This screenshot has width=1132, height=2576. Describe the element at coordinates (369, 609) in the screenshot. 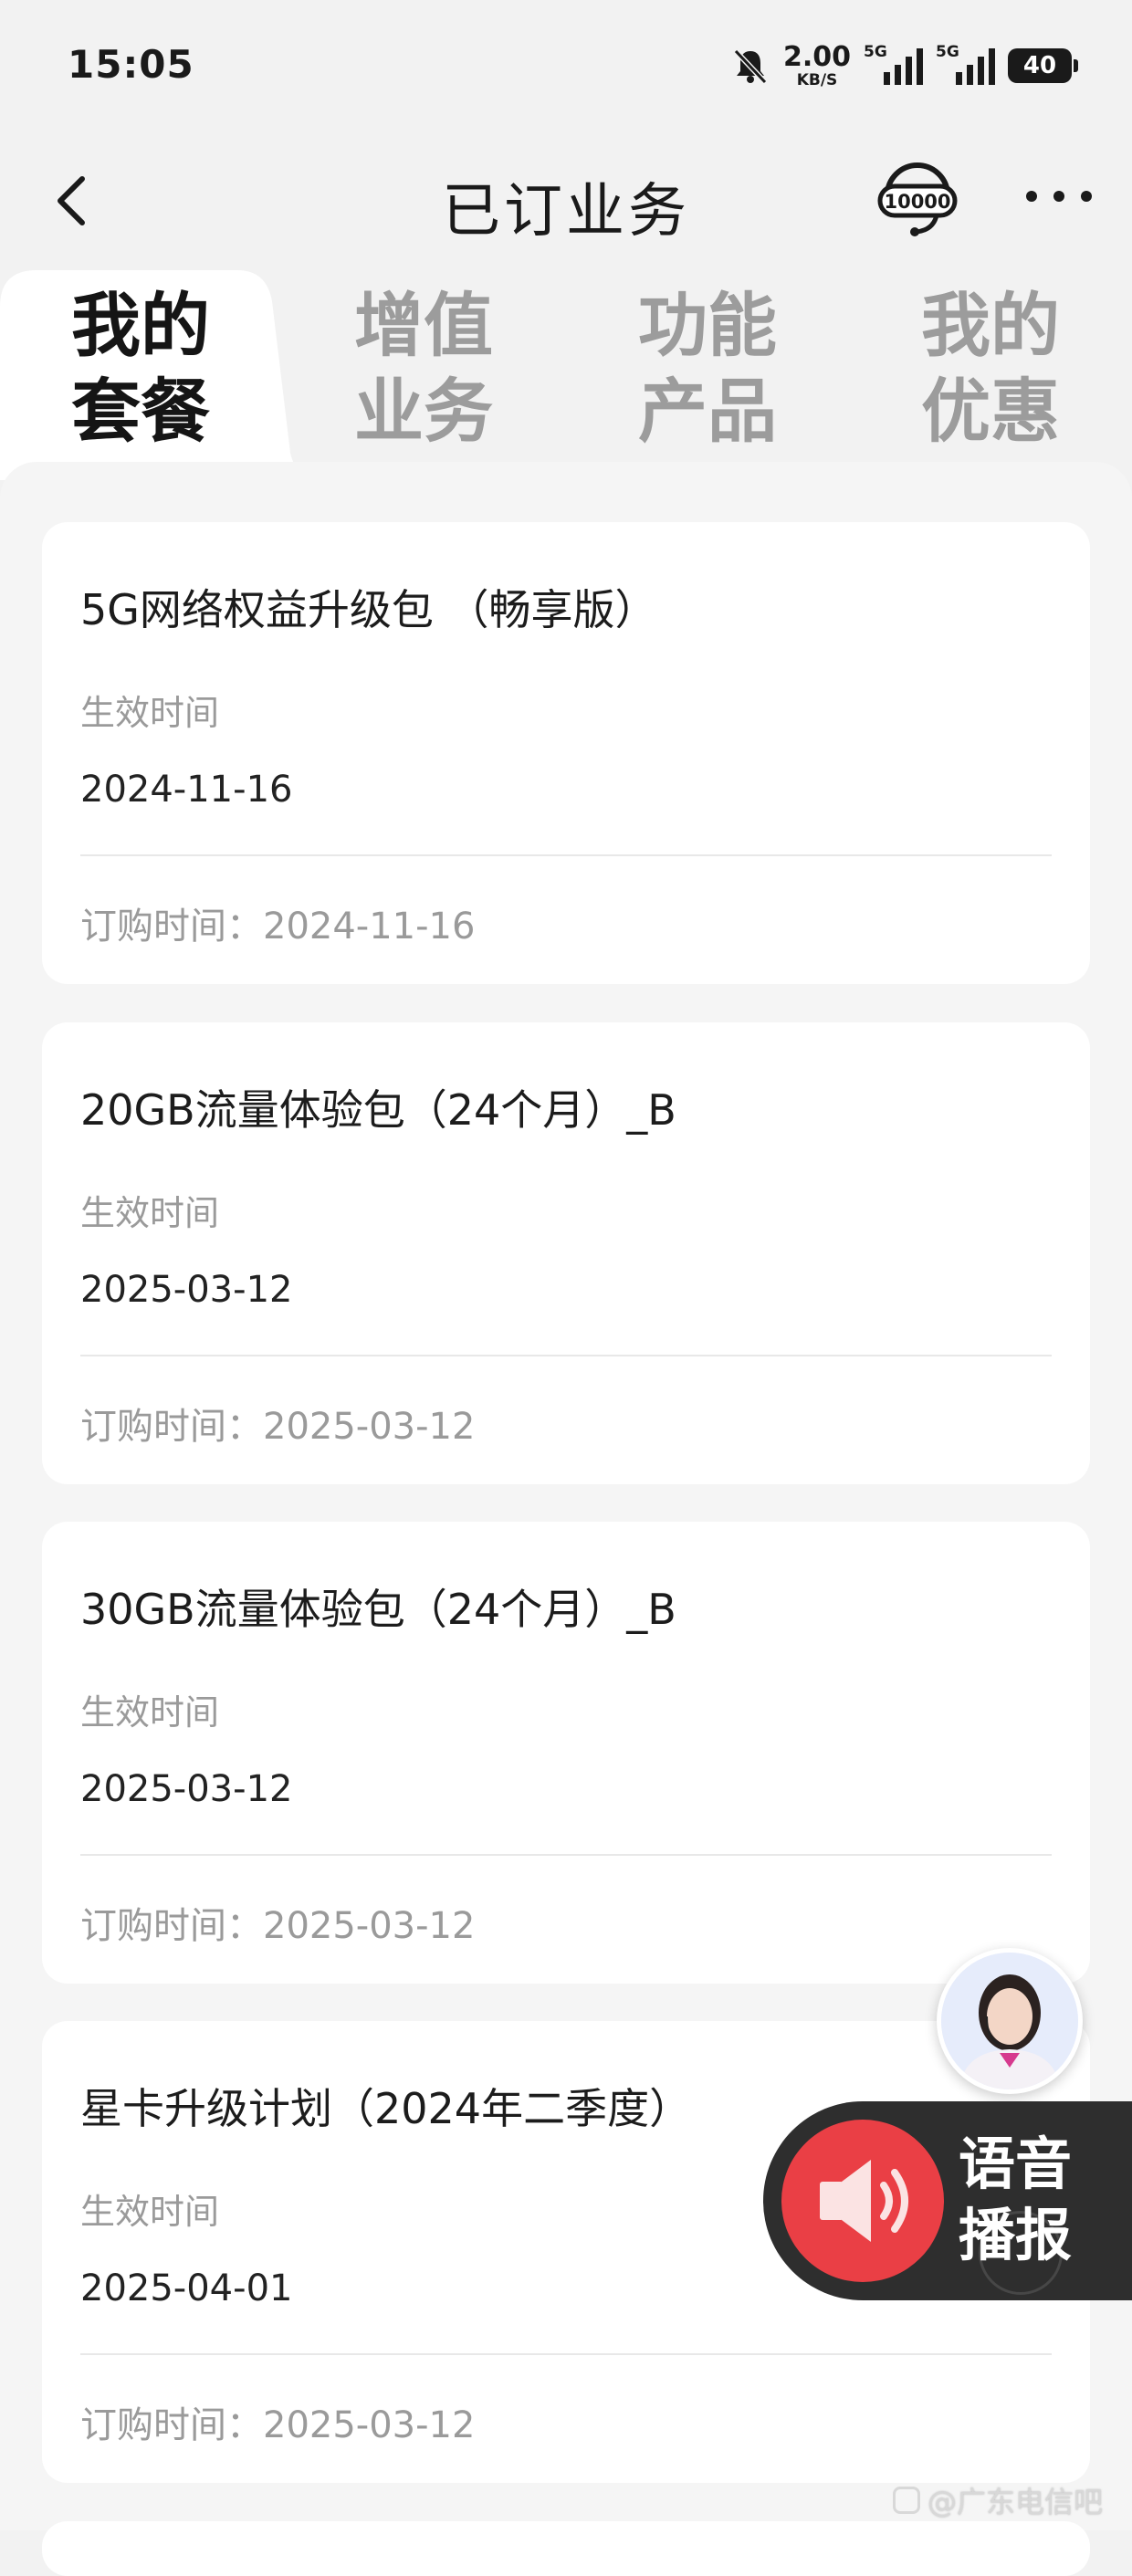

I see `card-title: 5G网络权益升级包 （畅享版）` at that location.